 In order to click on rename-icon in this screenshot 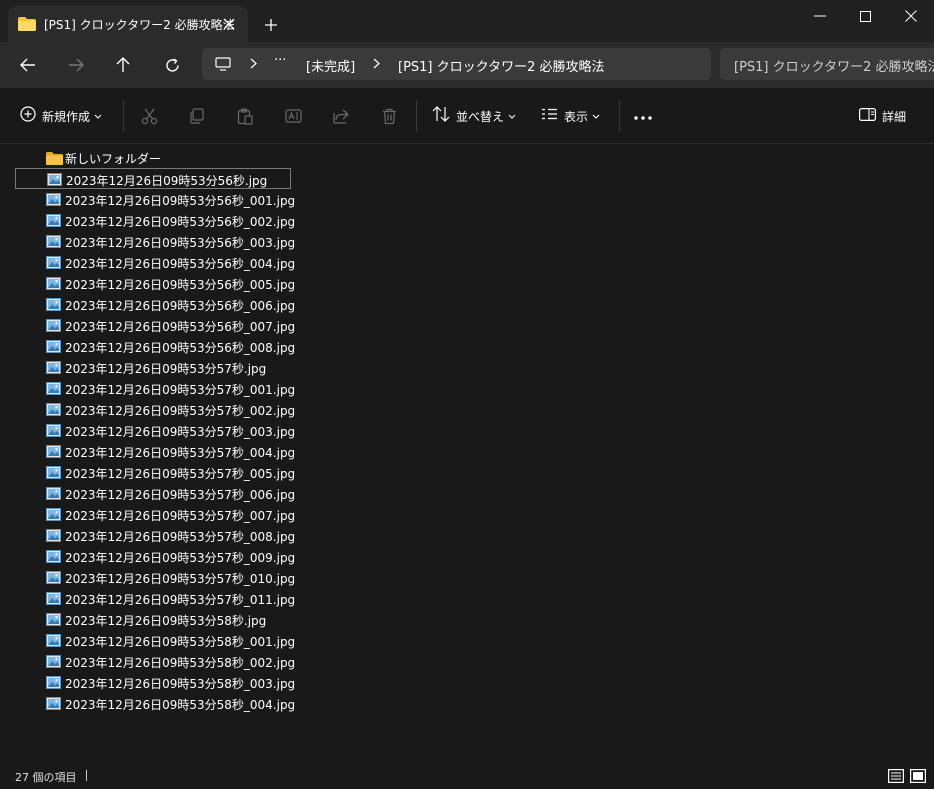, I will do `click(293, 116)`.